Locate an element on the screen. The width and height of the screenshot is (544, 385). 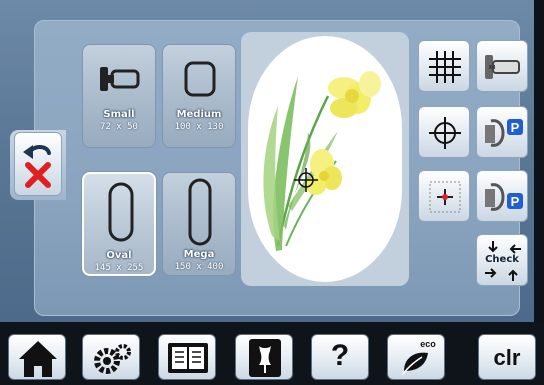
help-button: ? is located at coordinates (340, 357).